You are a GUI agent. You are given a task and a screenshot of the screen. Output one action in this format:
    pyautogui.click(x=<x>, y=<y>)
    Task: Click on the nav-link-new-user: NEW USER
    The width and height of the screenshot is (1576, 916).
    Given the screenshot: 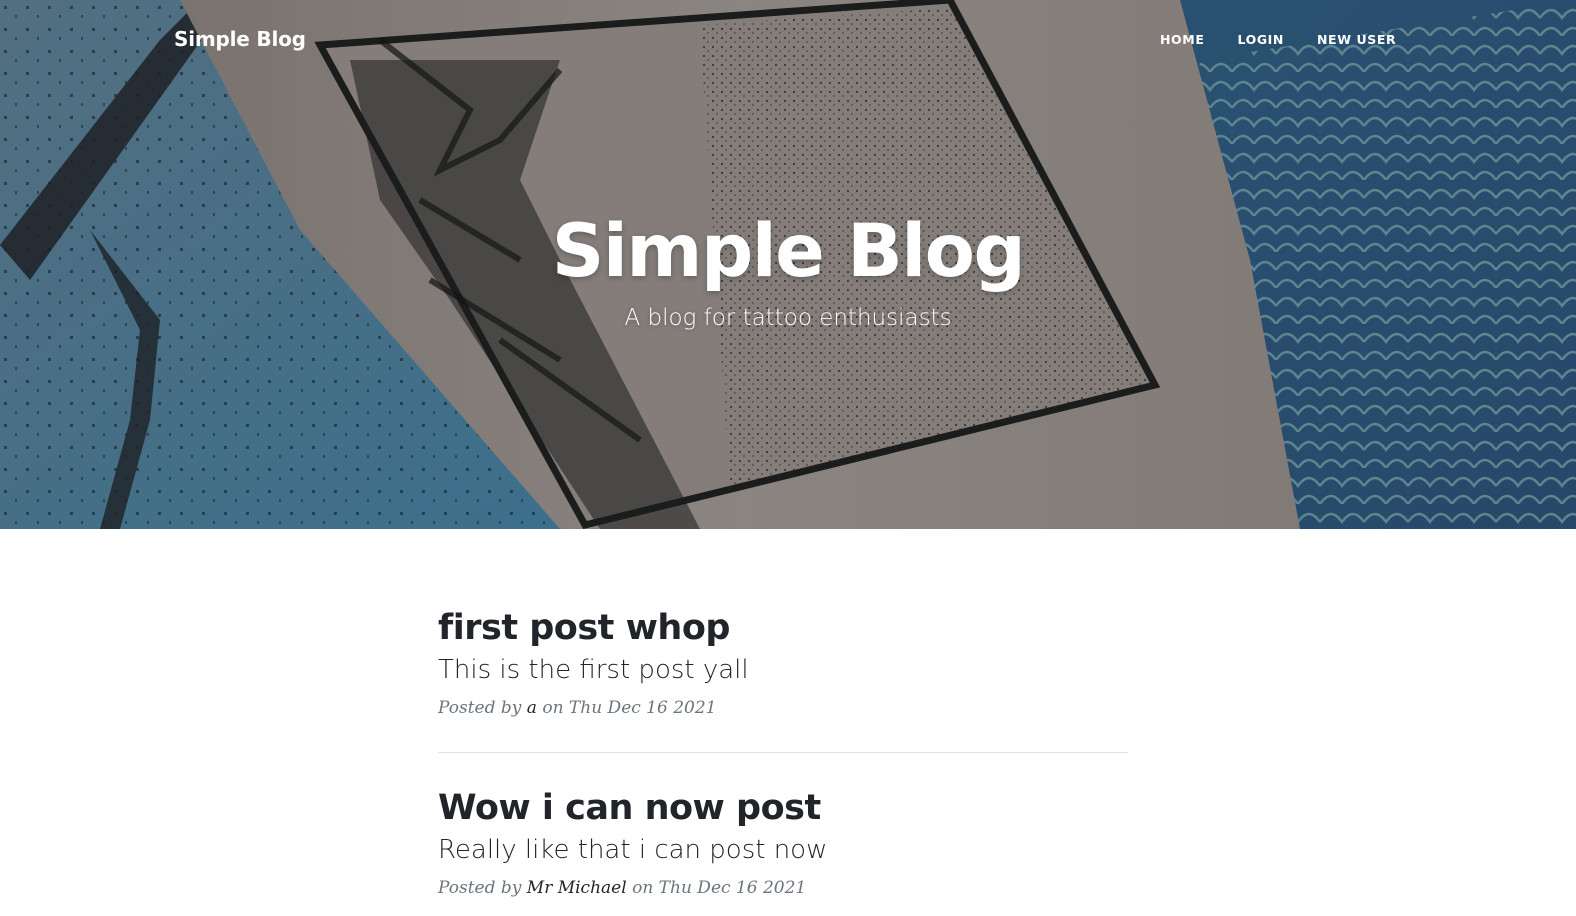 What is the action you would take?
    pyautogui.click(x=1356, y=39)
    